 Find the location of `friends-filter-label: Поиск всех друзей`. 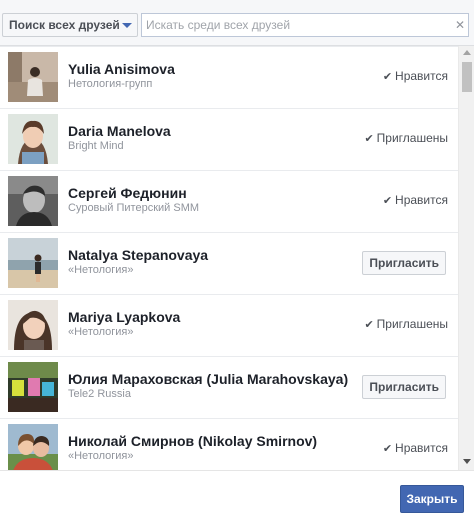

friends-filter-label: Поиск всех друзей is located at coordinates (64, 25).